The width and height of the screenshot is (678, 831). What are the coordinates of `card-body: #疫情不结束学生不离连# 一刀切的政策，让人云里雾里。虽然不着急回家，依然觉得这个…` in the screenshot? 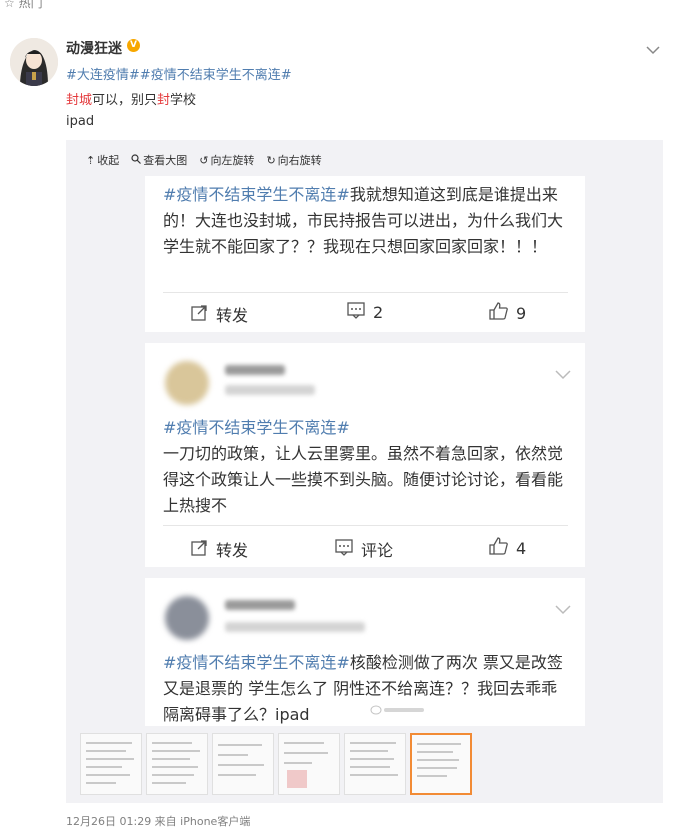 It's located at (365, 467).